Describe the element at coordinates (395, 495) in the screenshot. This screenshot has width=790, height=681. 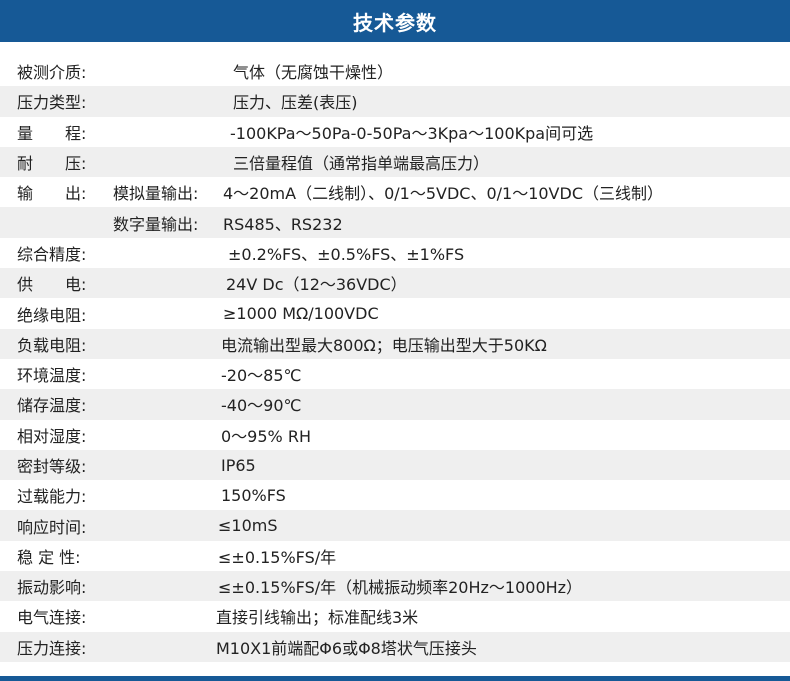
I see `spec-row-overload: 过载能力: 150%FS` at that location.